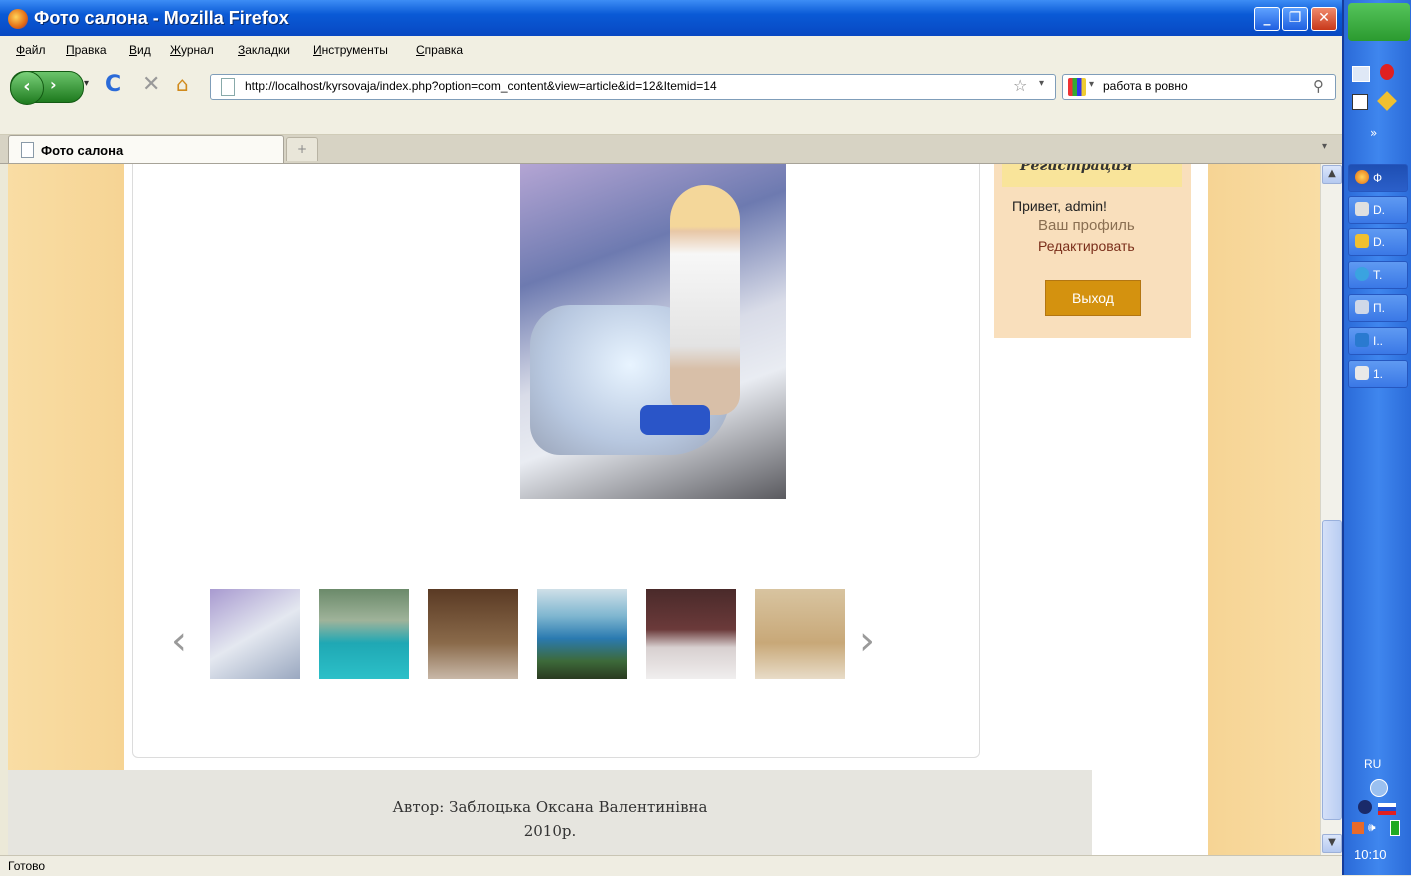 Image resolution: width=1411 pixels, height=876 pixels. I want to click on gallery-prev-arrow: ‹, so click(179, 641).